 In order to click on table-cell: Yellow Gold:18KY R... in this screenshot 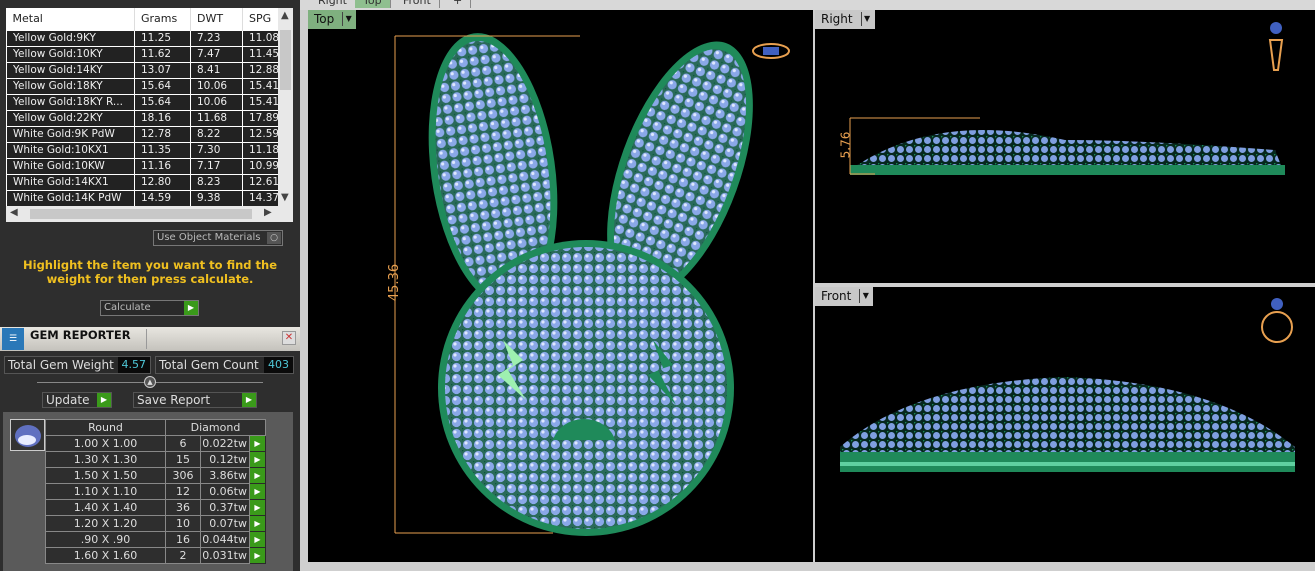, I will do `click(70, 102)`.